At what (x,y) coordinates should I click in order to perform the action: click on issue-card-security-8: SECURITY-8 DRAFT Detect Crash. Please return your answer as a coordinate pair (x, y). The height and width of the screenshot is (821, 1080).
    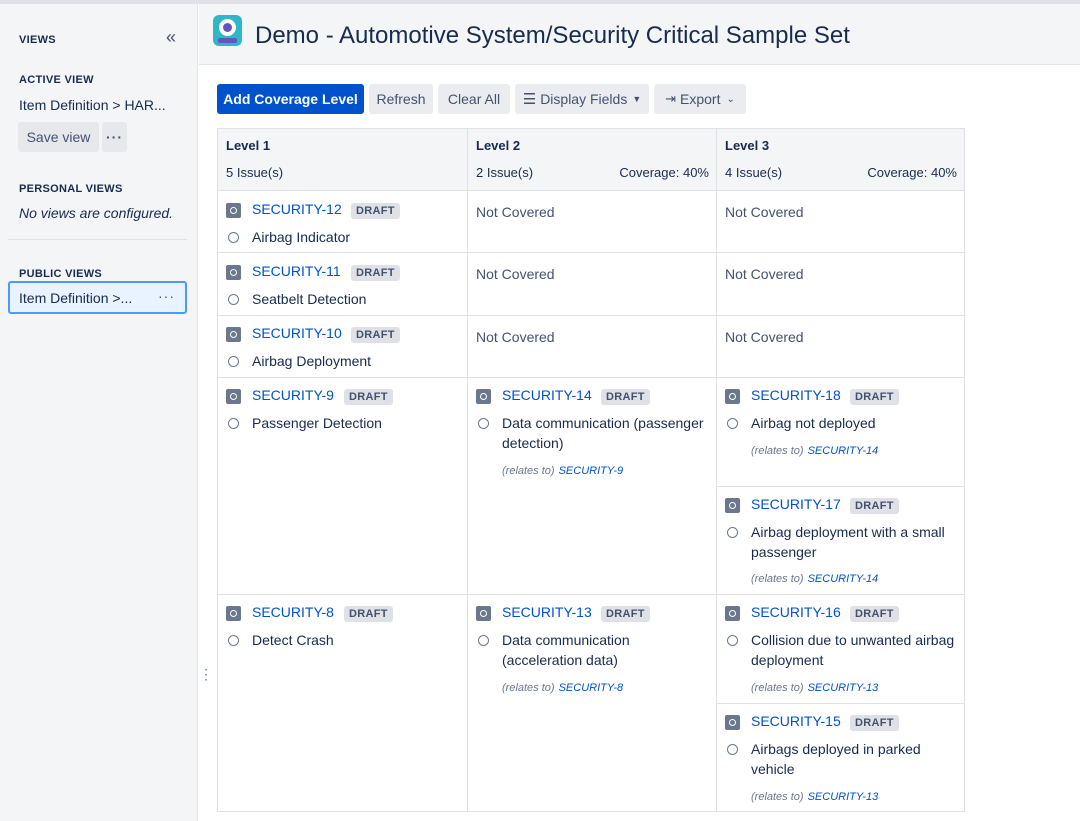
    Looking at the image, I should click on (343, 703).